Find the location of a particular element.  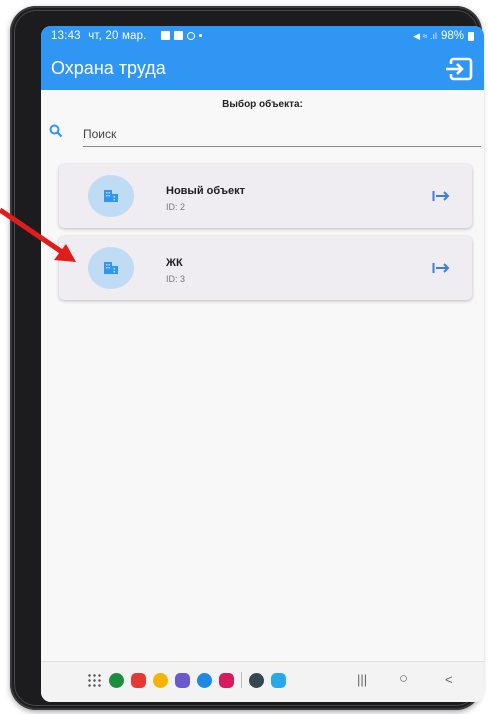

app-telegram-icon is located at coordinates (278, 680).